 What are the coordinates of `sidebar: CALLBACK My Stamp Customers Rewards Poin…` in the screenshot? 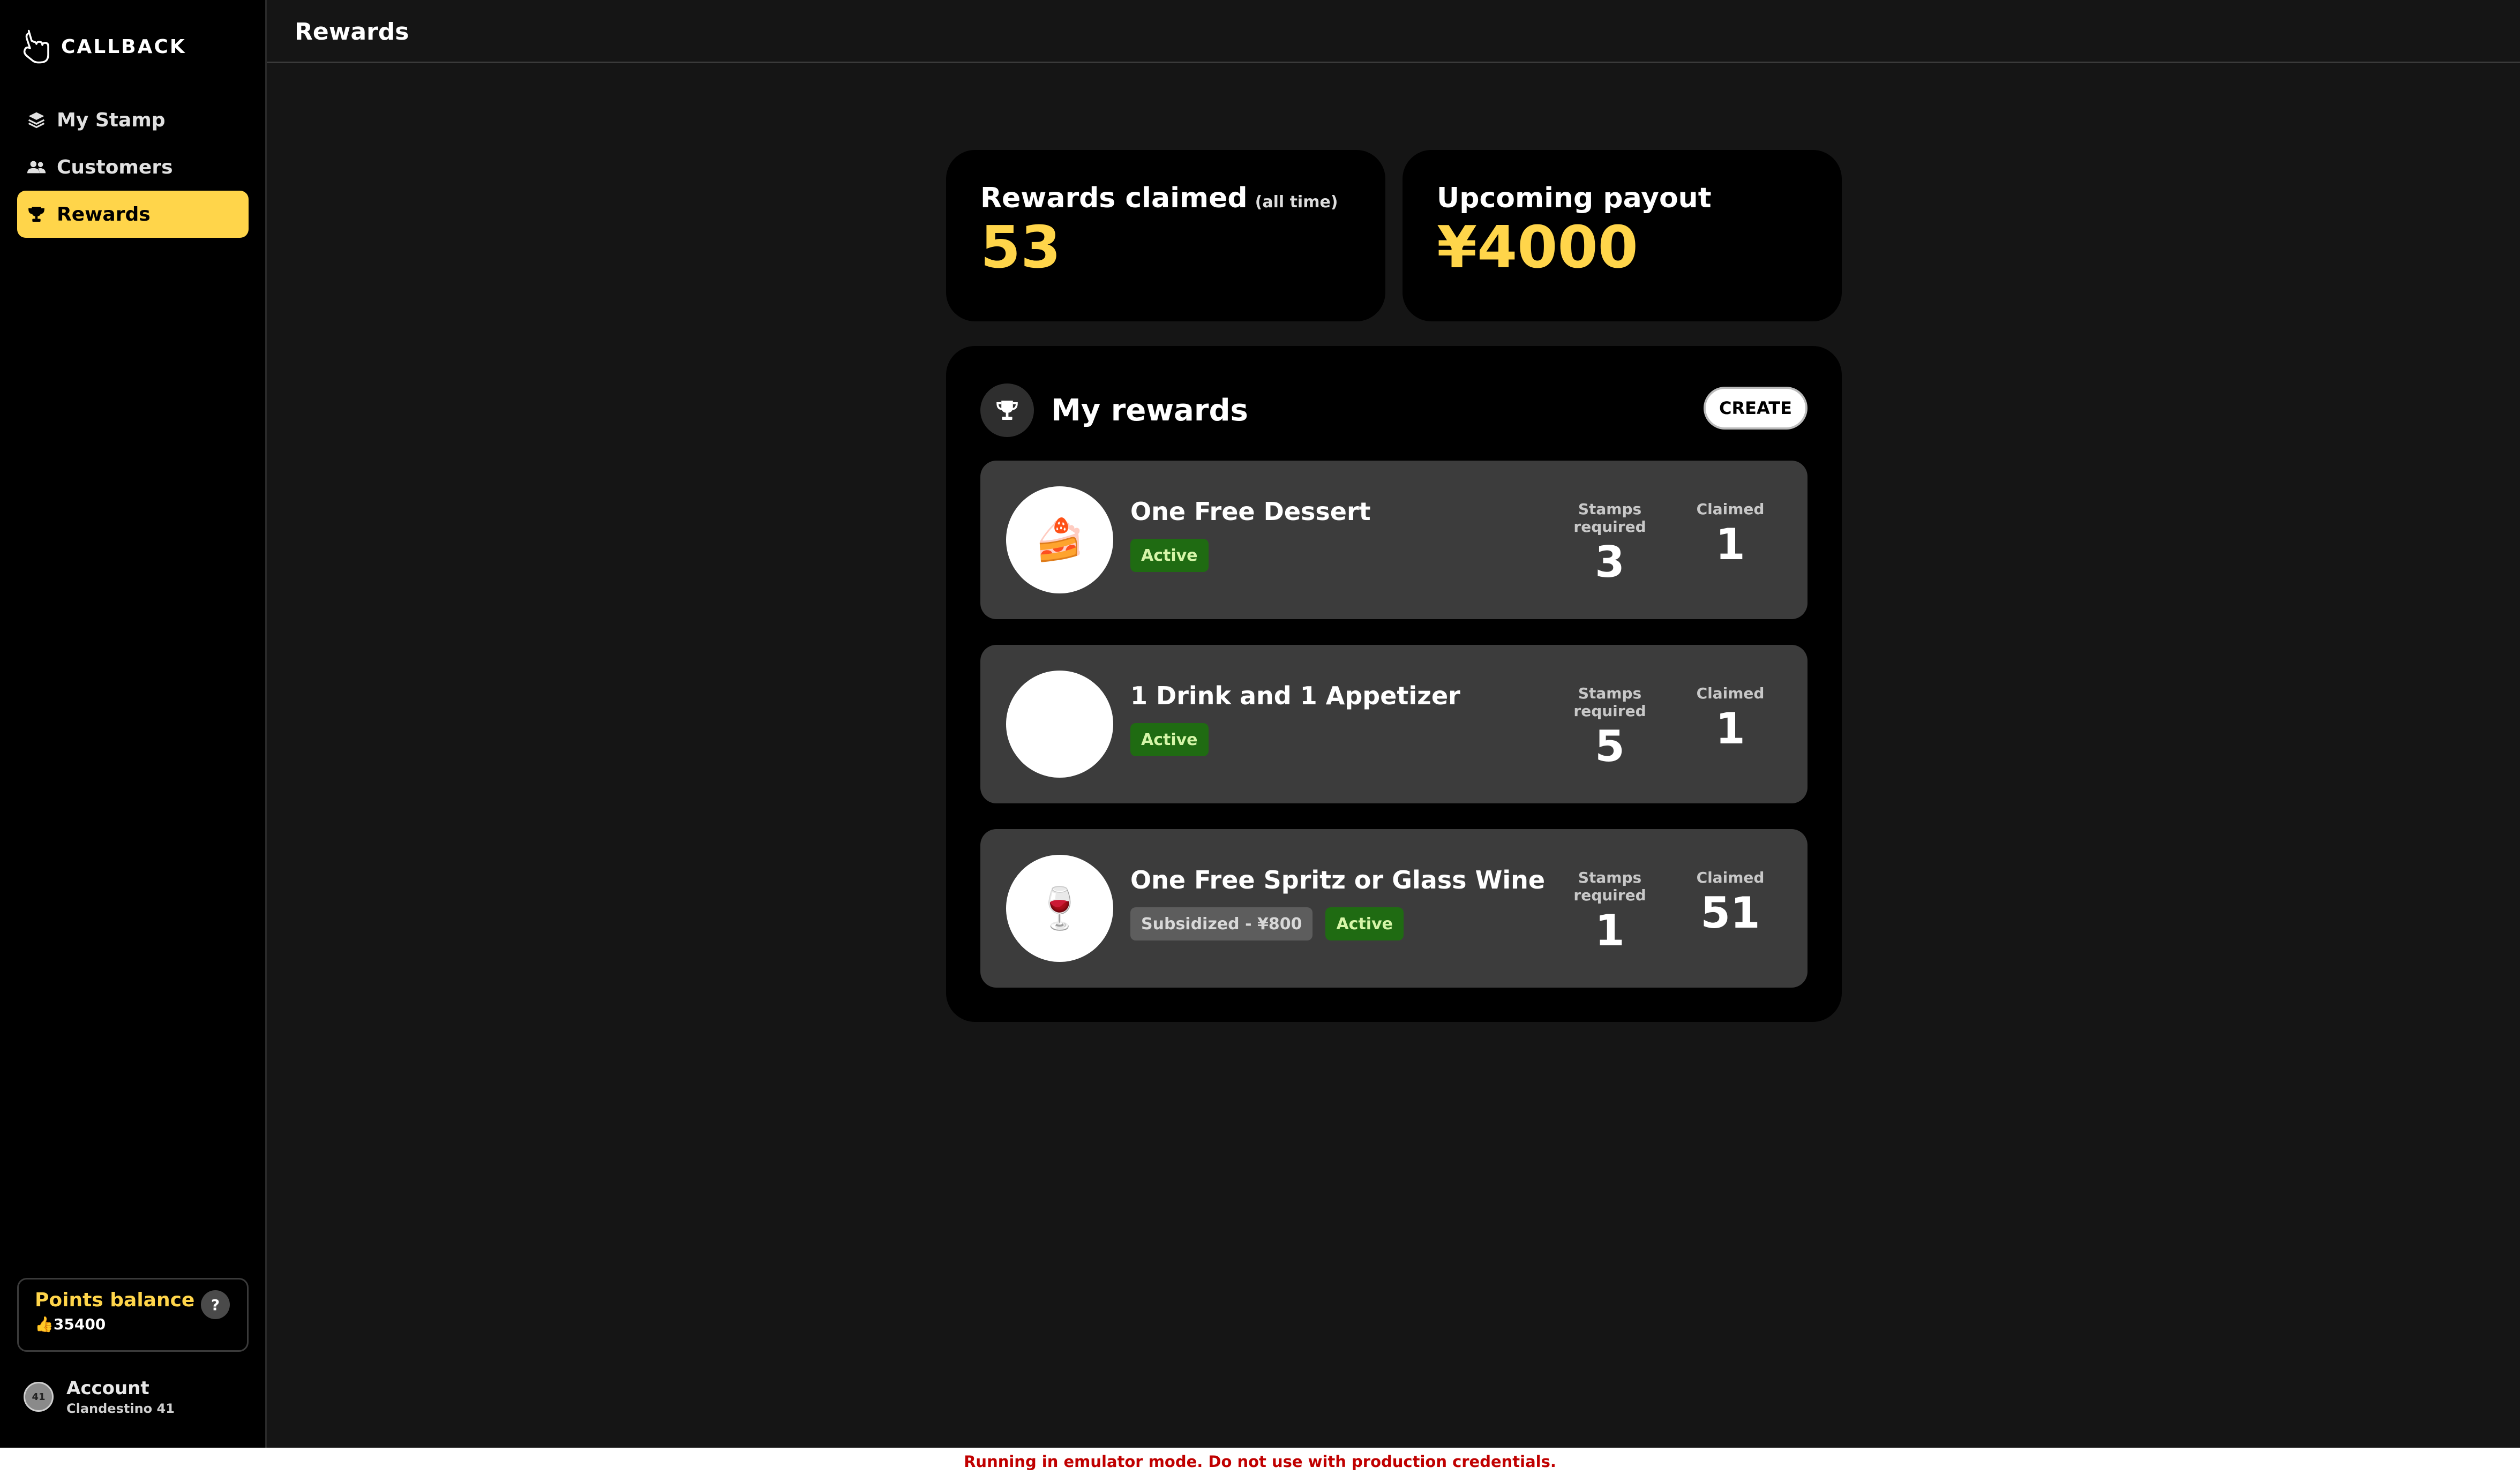 It's located at (133, 724).